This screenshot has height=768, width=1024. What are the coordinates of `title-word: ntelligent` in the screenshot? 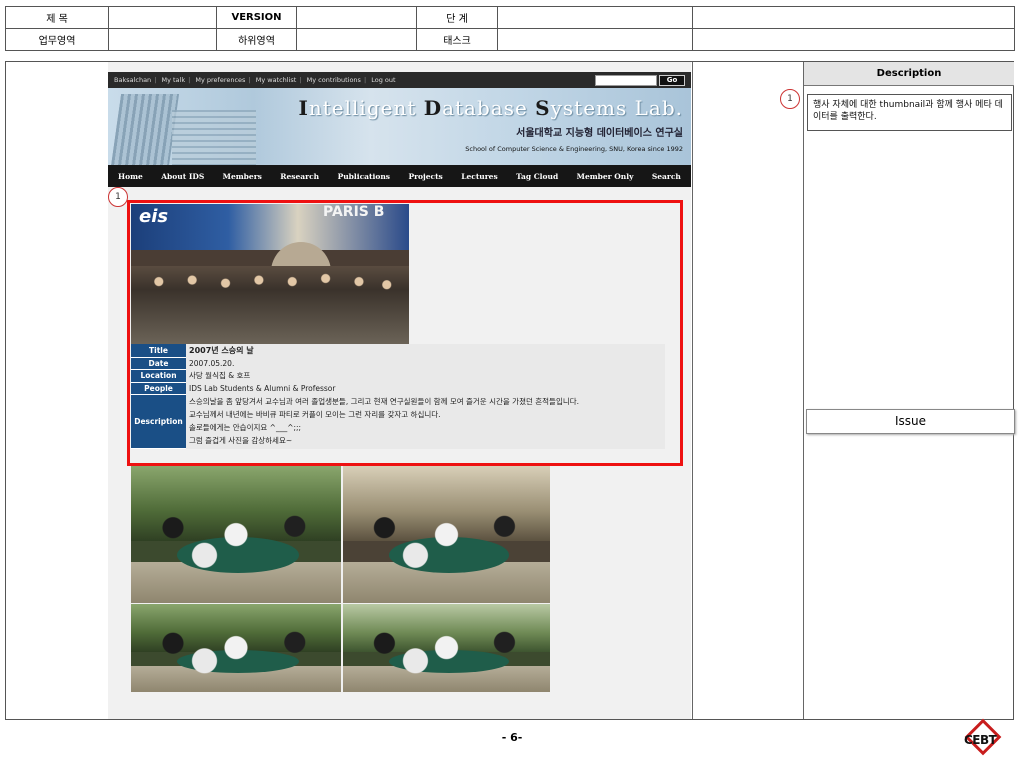 It's located at (362, 108).